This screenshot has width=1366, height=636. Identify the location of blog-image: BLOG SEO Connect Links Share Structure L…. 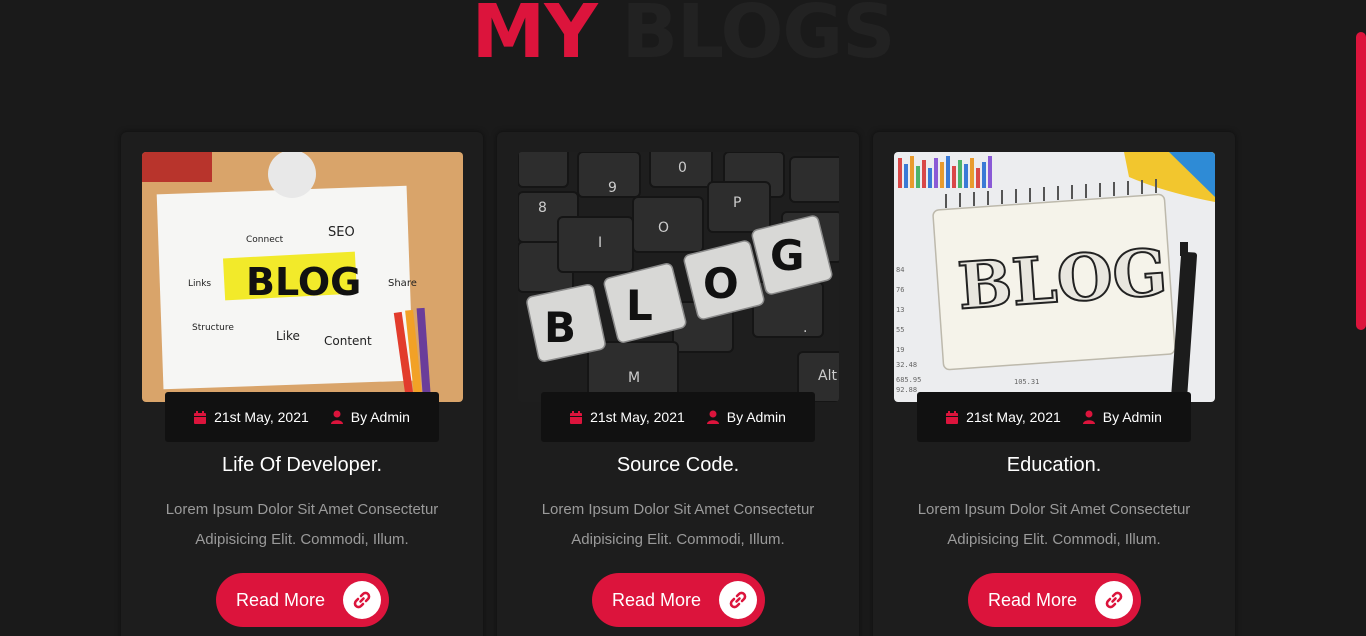
(302, 277).